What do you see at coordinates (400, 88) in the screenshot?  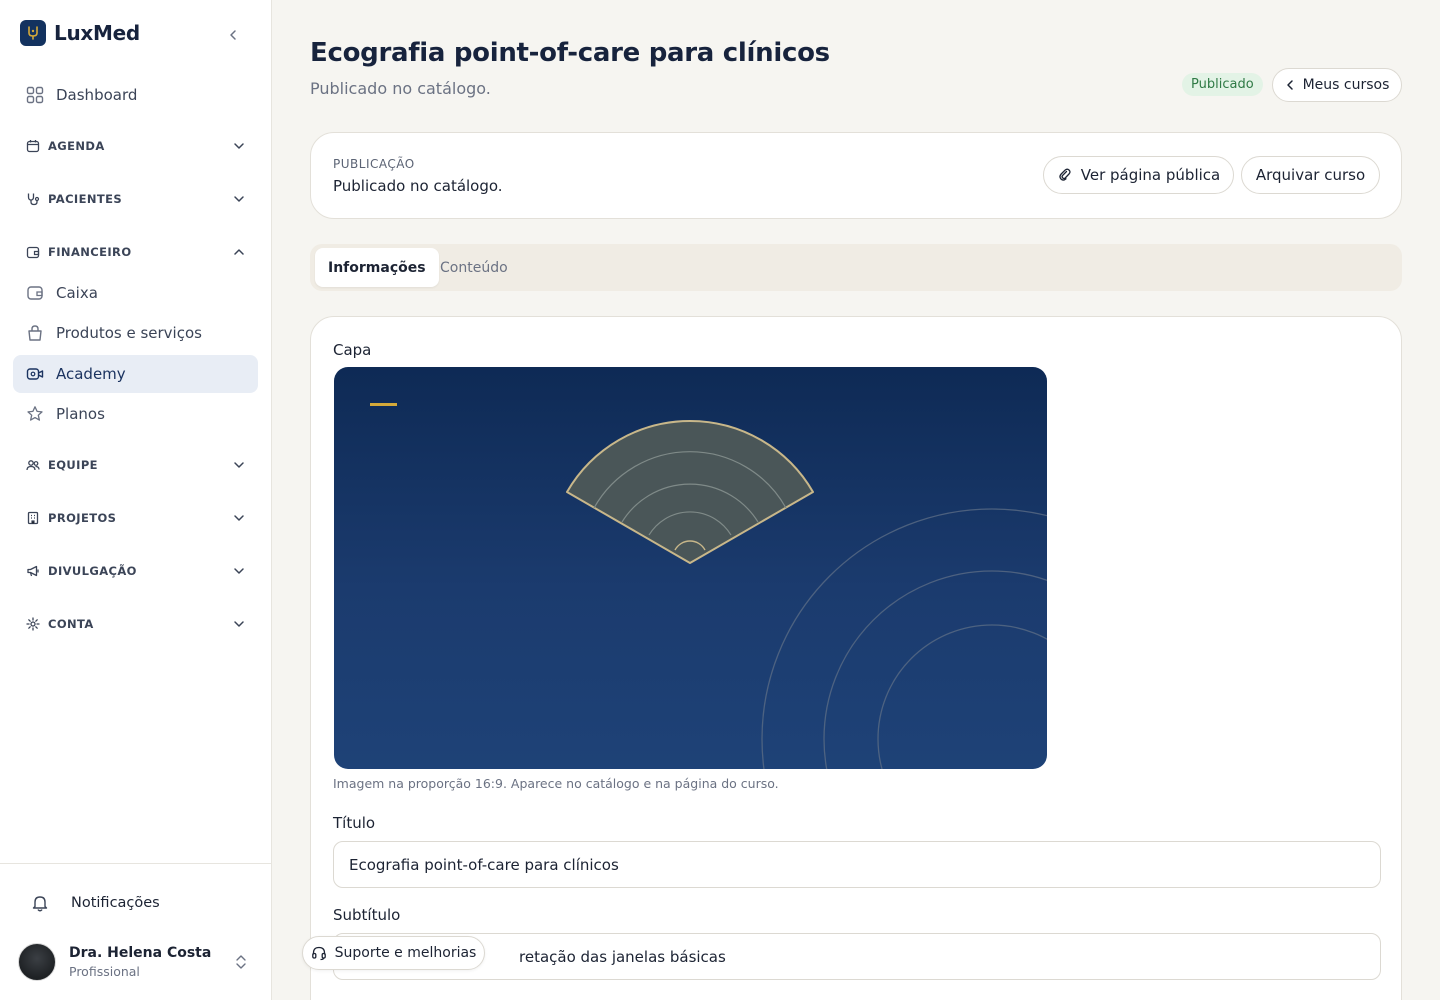 I see `page-subtitle: Publicado no catálogo.` at bounding box center [400, 88].